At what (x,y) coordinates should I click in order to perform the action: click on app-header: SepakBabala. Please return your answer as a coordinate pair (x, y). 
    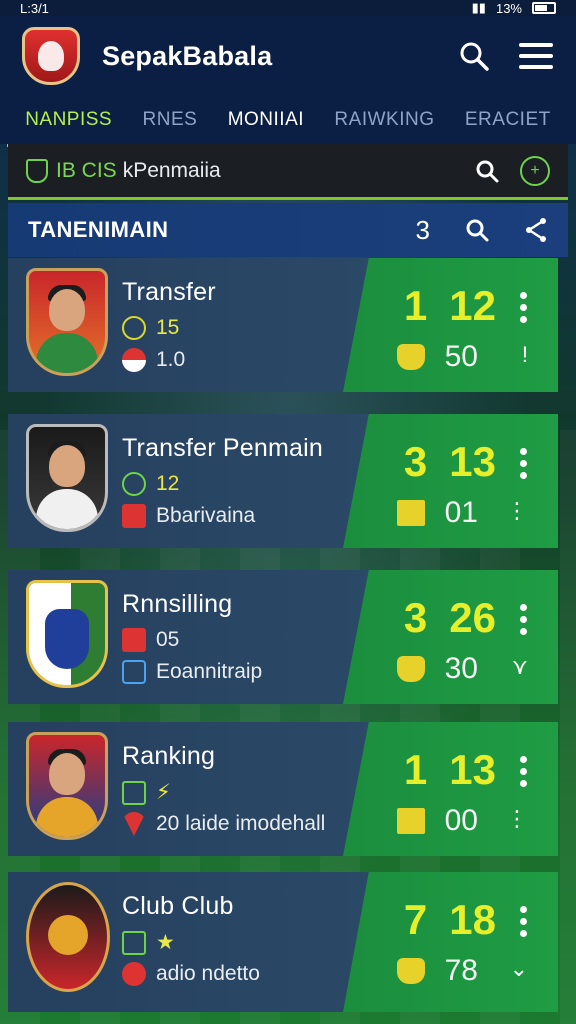
    Looking at the image, I should click on (288, 56).